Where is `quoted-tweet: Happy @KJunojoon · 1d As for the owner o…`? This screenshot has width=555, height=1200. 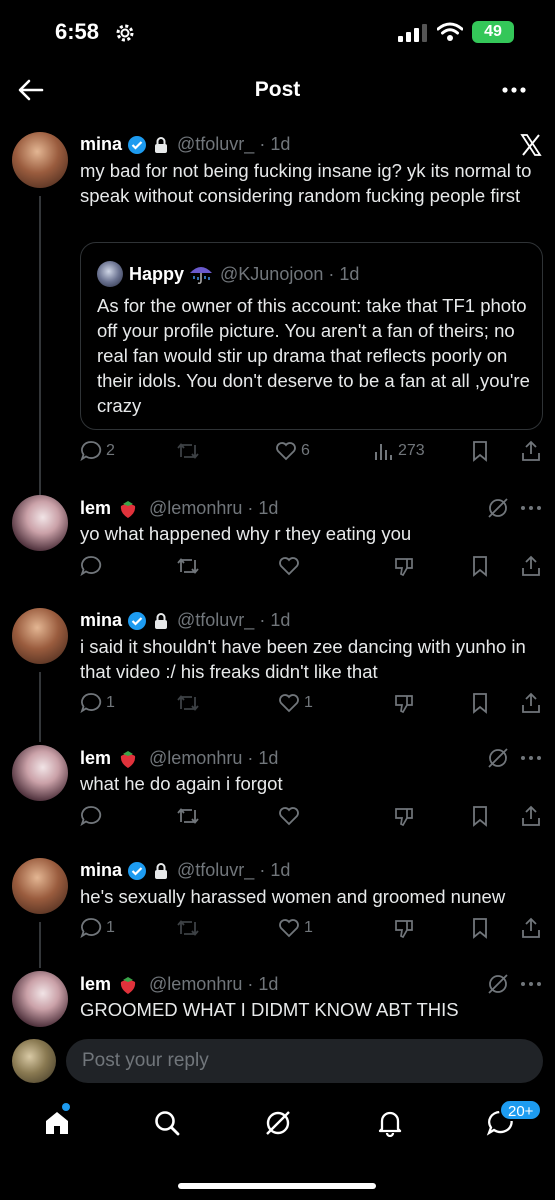 quoted-tweet: Happy @KJunojoon · 1d As for the owner o… is located at coordinates (311, 336).